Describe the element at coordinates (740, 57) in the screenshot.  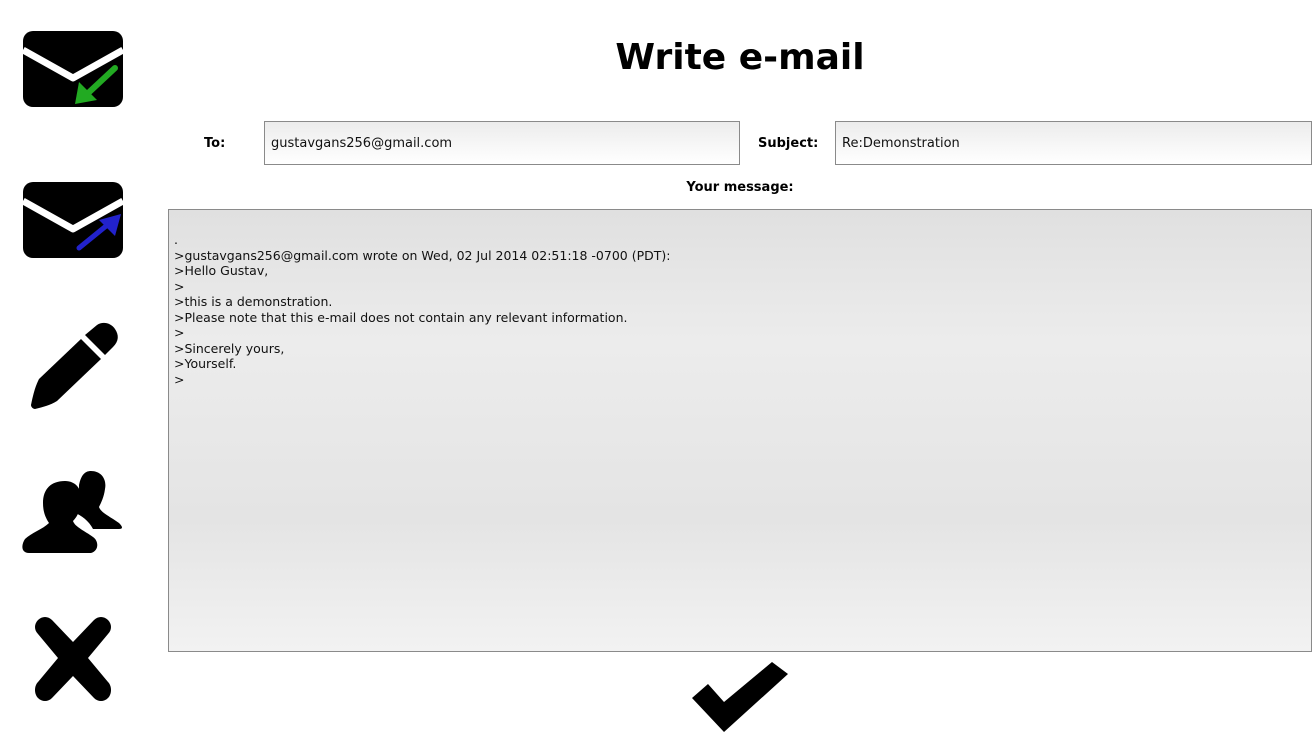
I see `page-title: Write e-mail` at that location.